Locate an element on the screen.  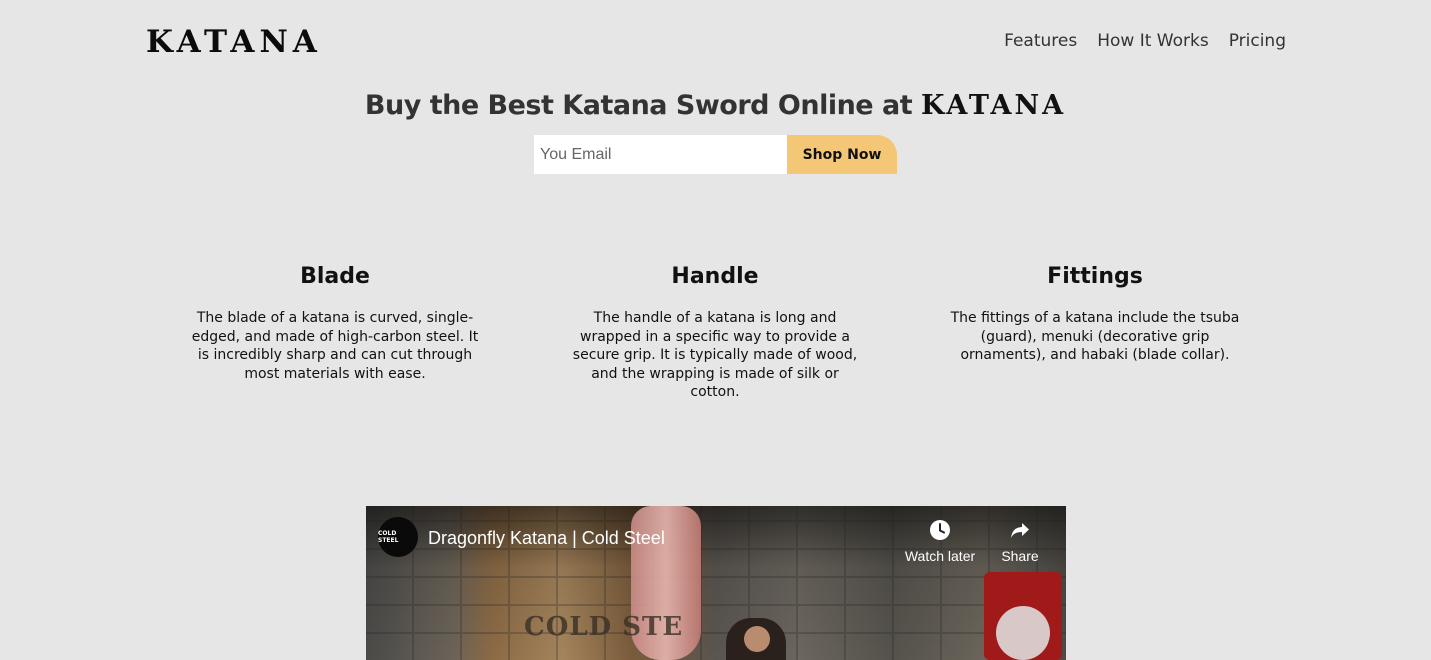
nav-link-features: Features is located at coordinates (1040, 41).